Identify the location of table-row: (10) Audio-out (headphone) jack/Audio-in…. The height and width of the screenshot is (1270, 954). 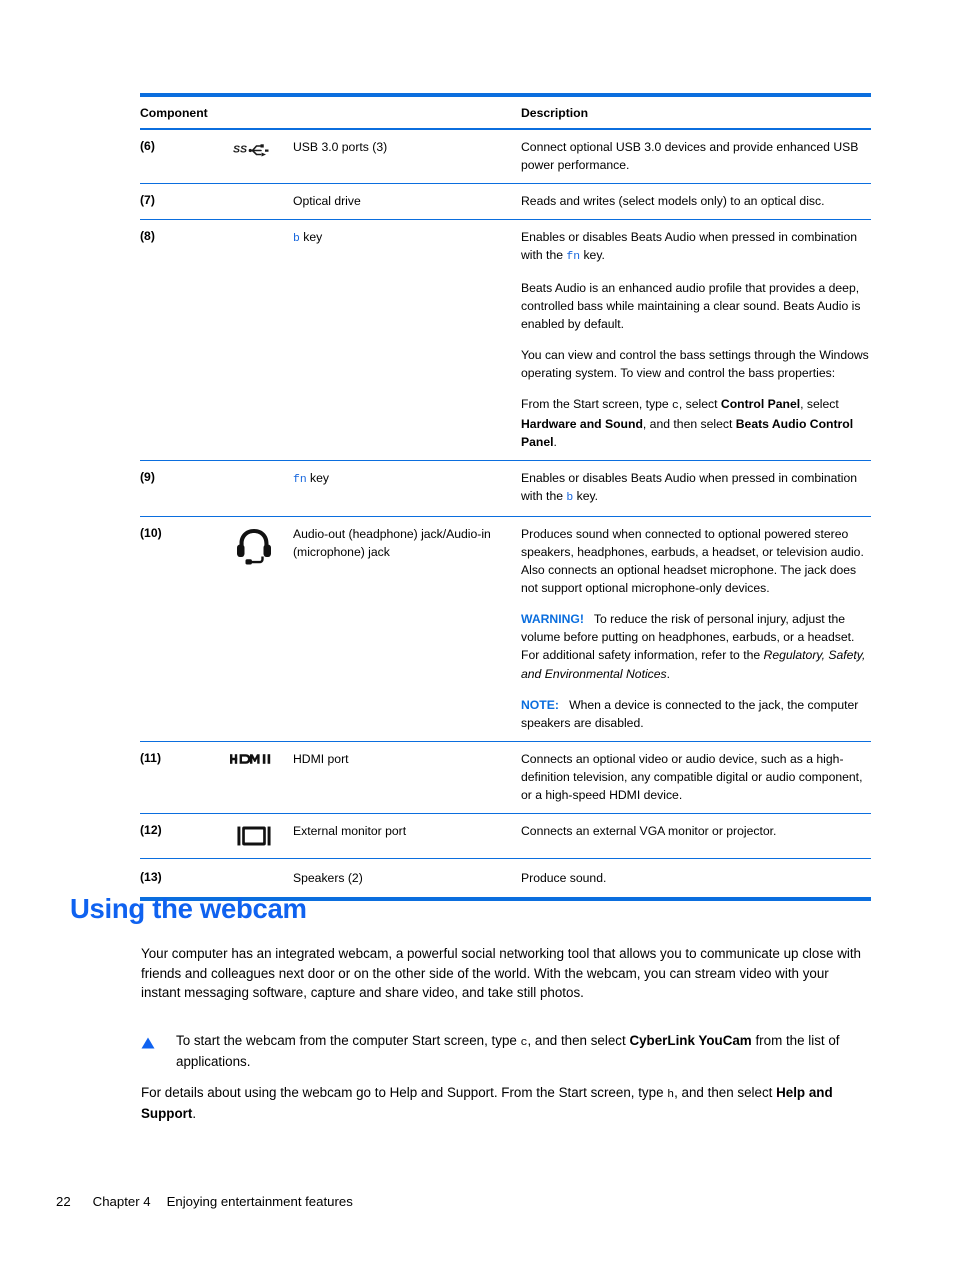
(505, 628).